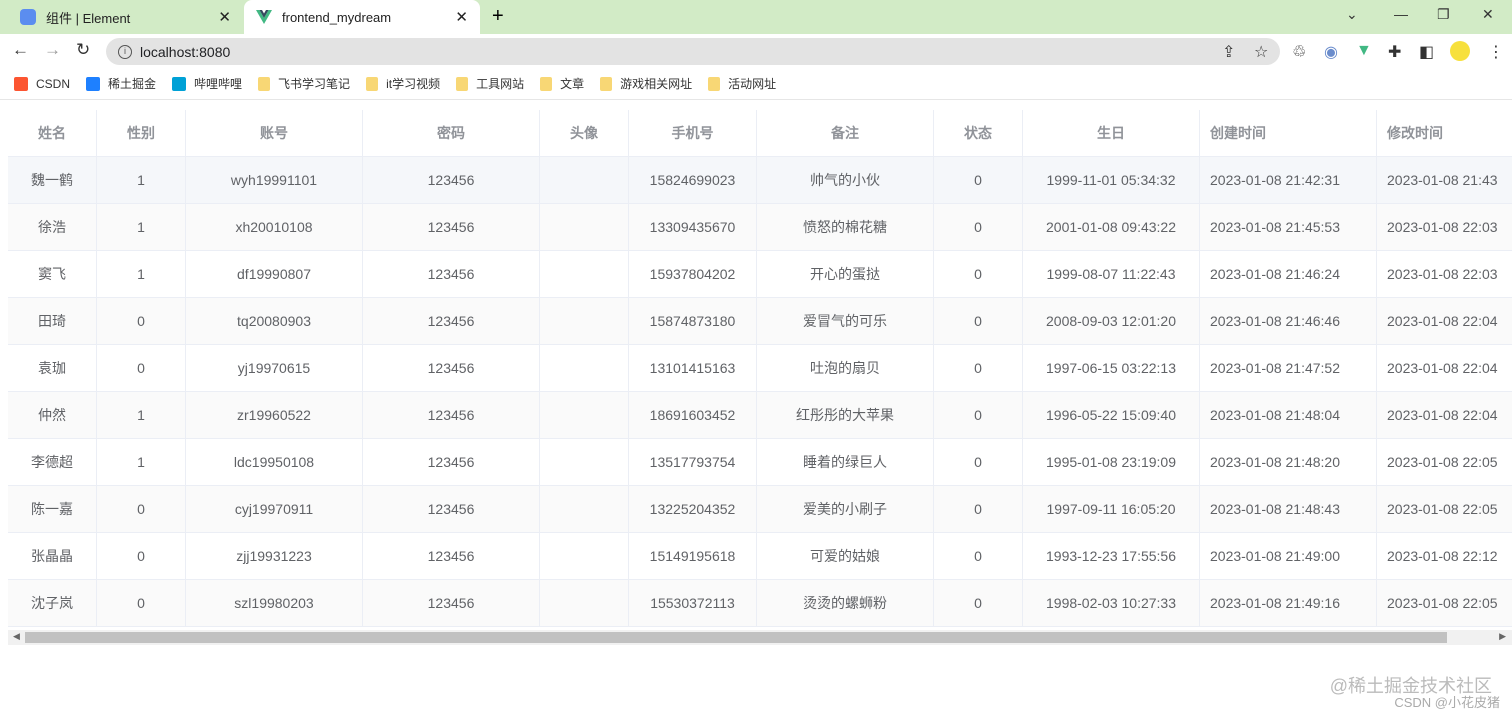 This screenshot has width=1512, height=714. Describe the element at coordinates (1401, 14) in the screenshot. I see `minimize-button: —` at that location.